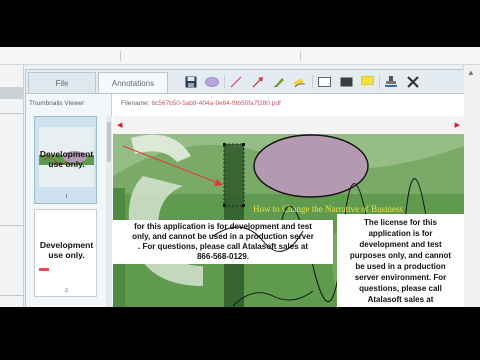 This screenshot has width=480, height=360. What do you see at coordinates (279, 82) in the screenshot?
I see `freehand-pen-icon` at bounding box center [279, 82].